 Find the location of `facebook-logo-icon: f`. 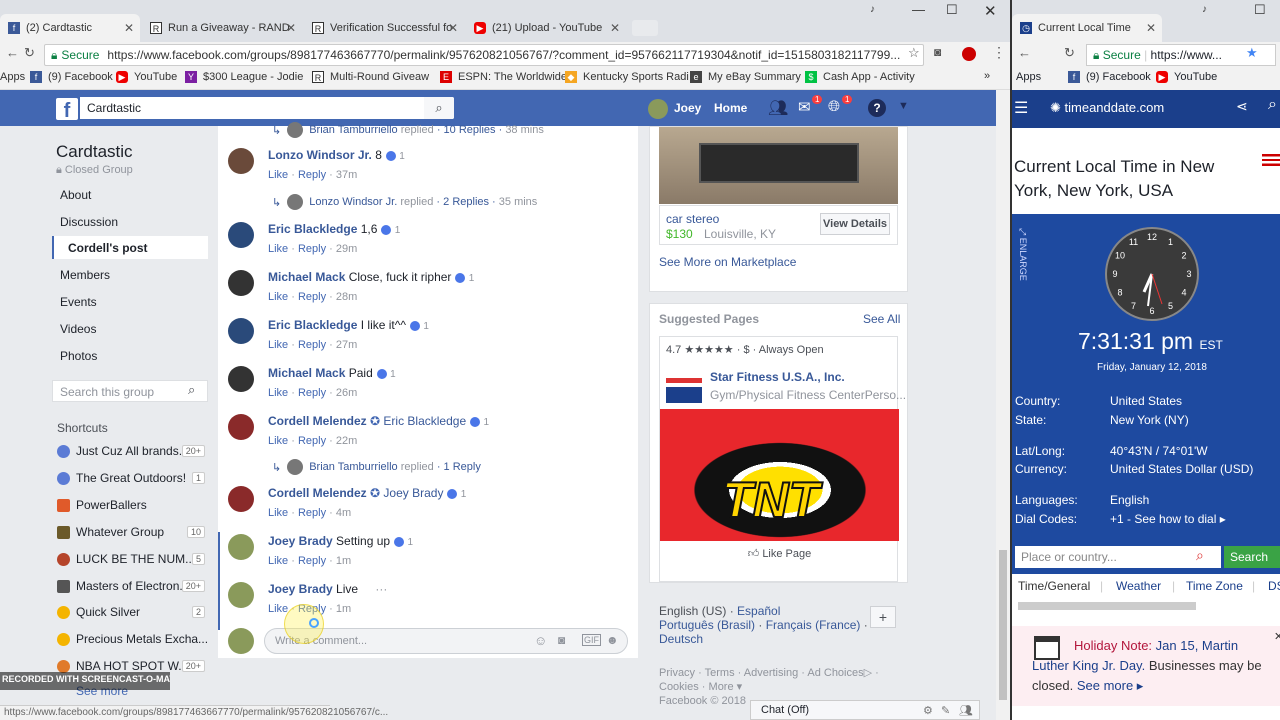

facebook-logo-icon: f is located at coordinates (67, 110).